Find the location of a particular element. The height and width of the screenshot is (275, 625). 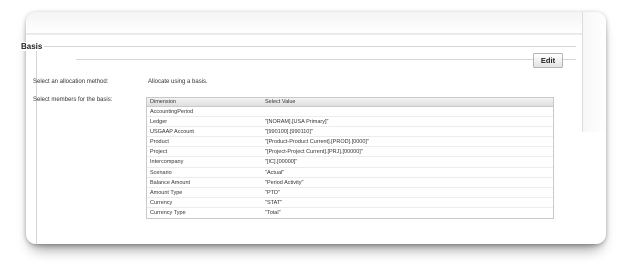

column-header-select-value: Select Value is located at coordinates (278, 102).